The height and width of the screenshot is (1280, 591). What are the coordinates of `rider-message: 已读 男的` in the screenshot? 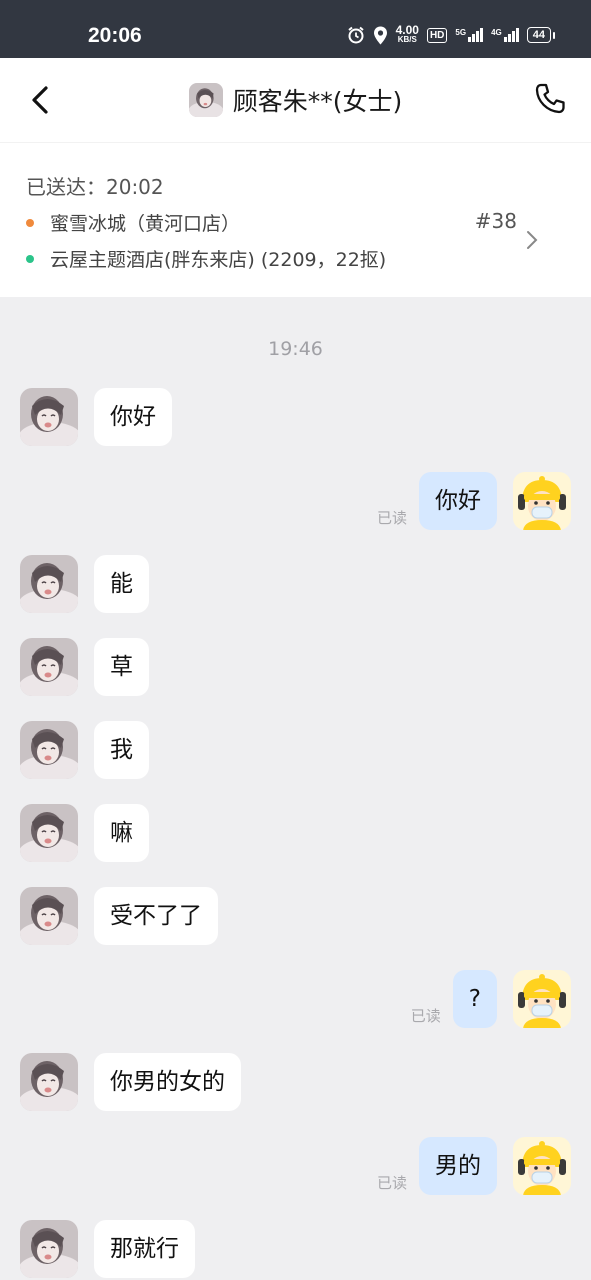 It's located at (474, 1166).